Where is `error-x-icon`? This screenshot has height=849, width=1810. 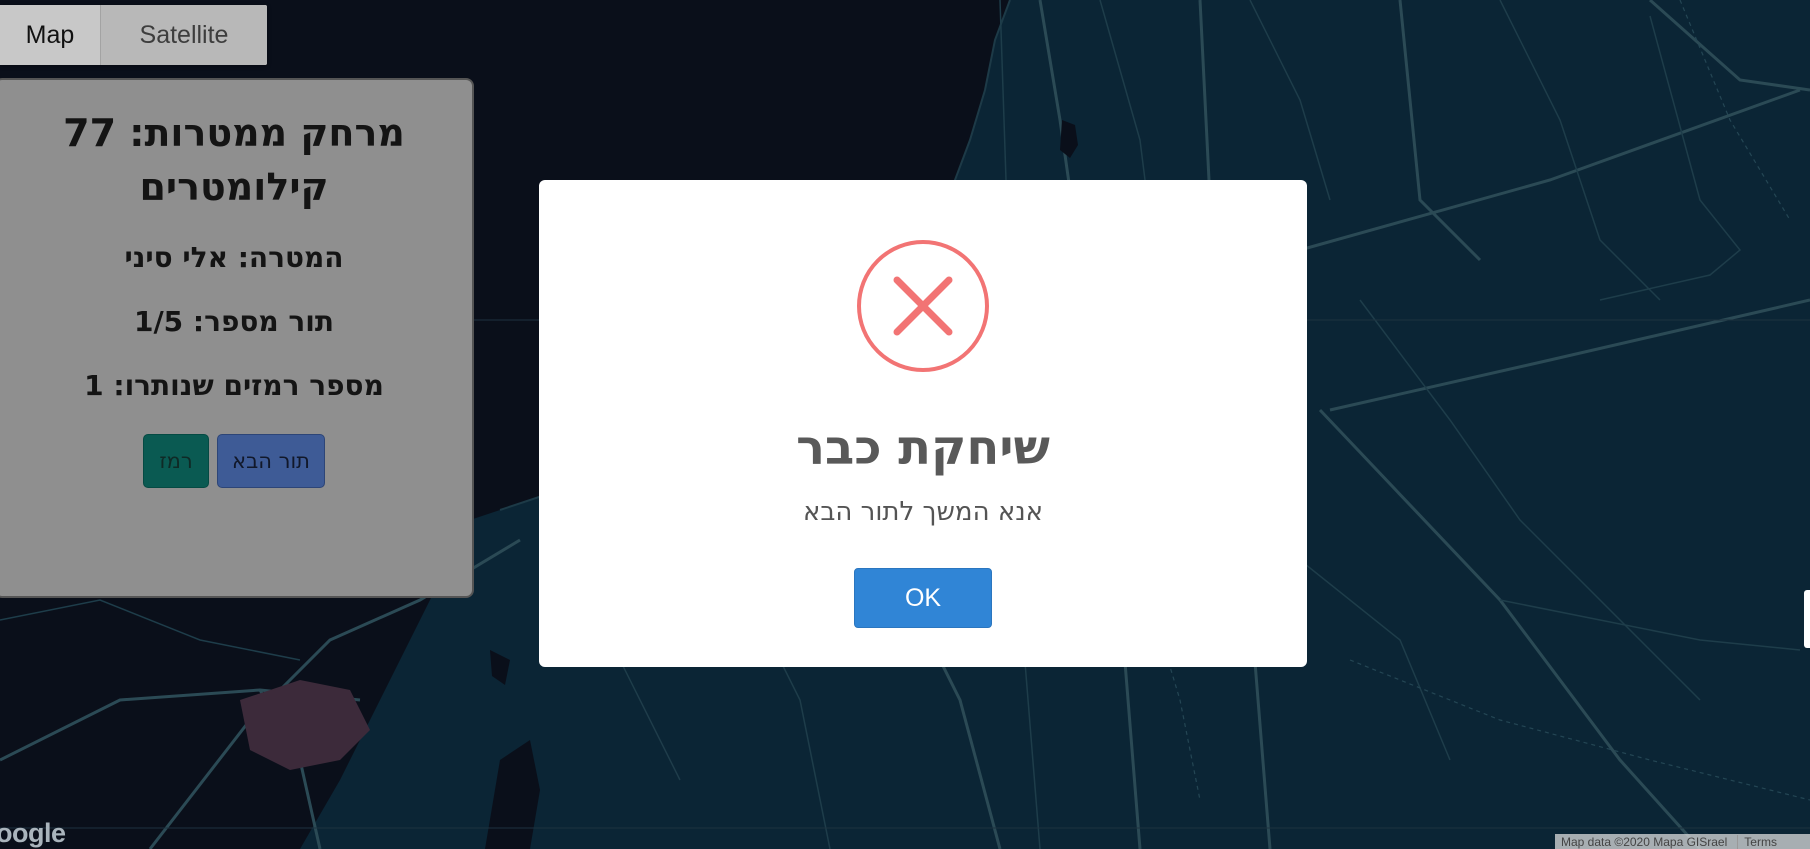
error-x-icon is located at coordinates (923, 306).